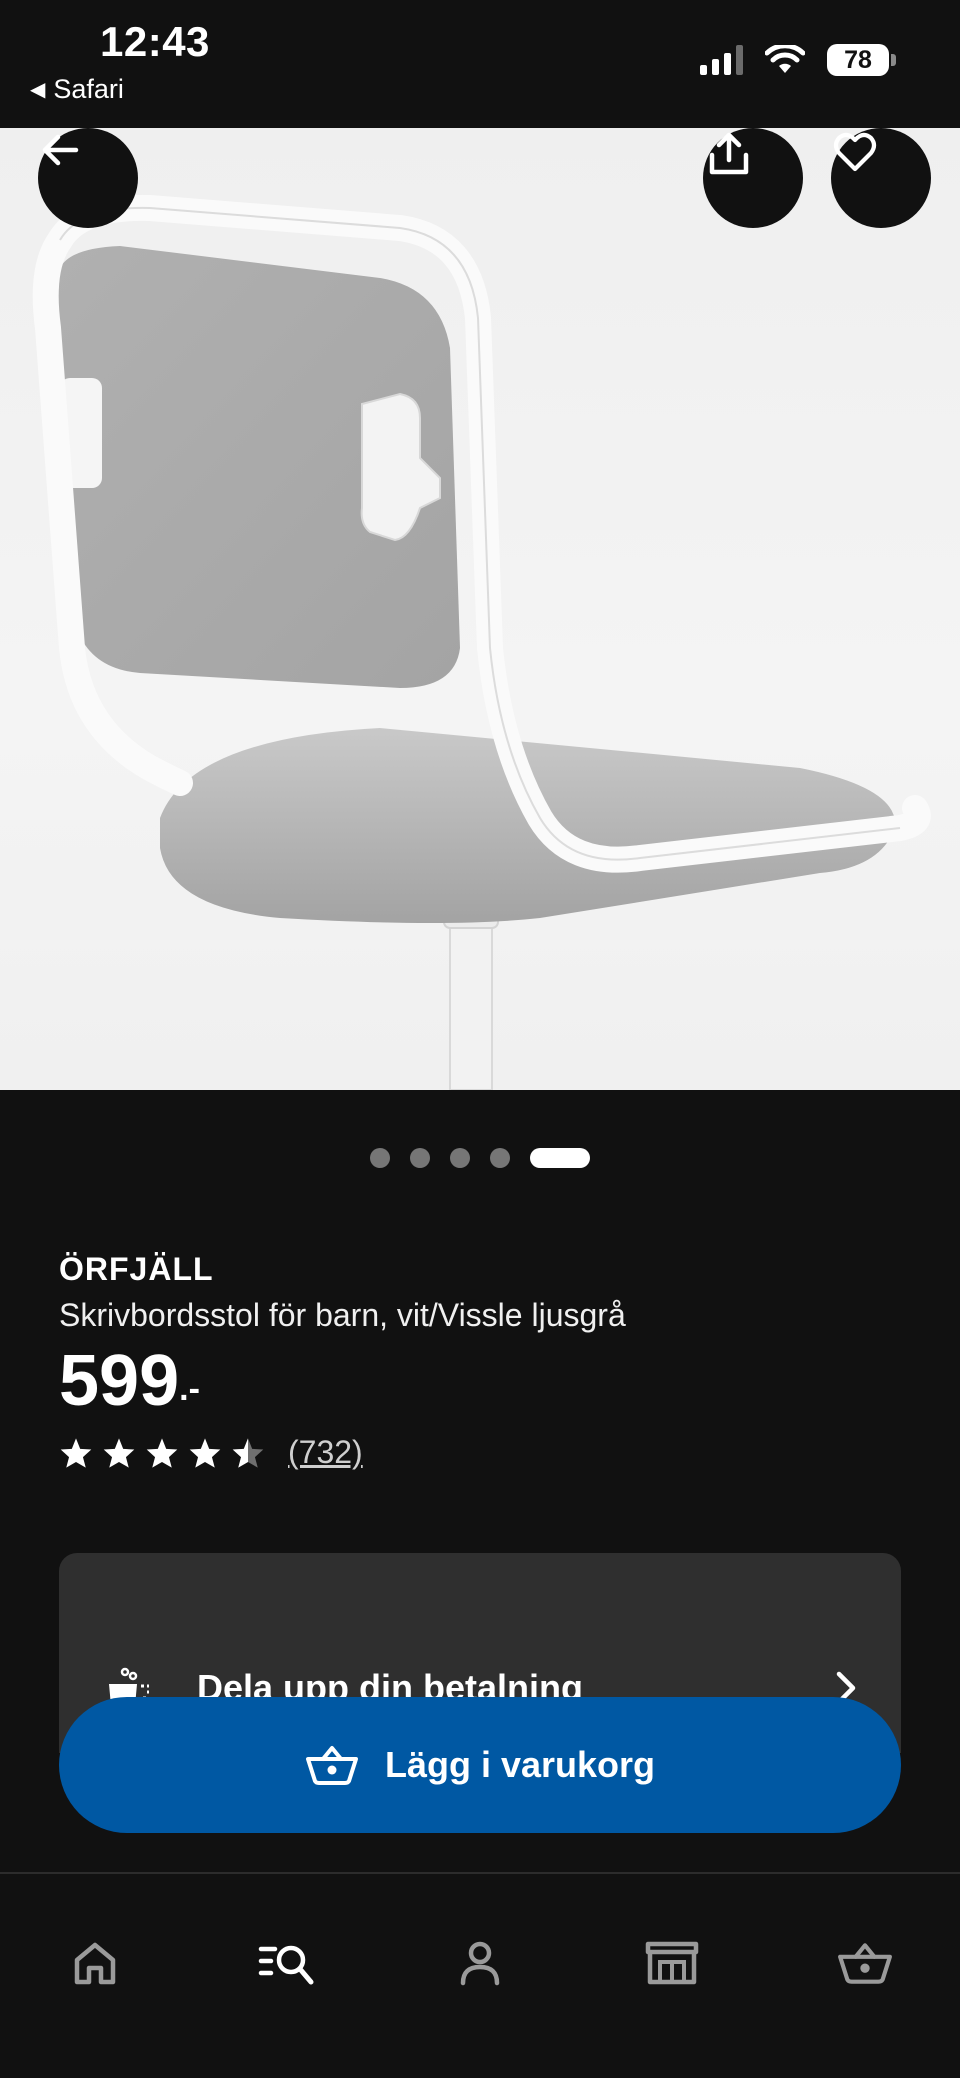 The image size is (960, 2078). I want to click on nav-home, so click(95, 1963).